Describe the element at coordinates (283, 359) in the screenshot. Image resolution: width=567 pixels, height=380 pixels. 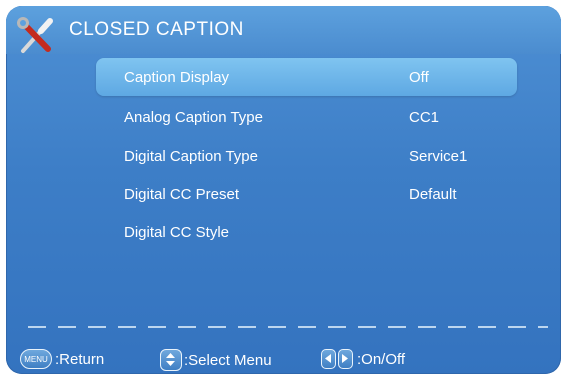
I see `key-help-bar: MENU :Return :Select Menu:On/Off` at that location.